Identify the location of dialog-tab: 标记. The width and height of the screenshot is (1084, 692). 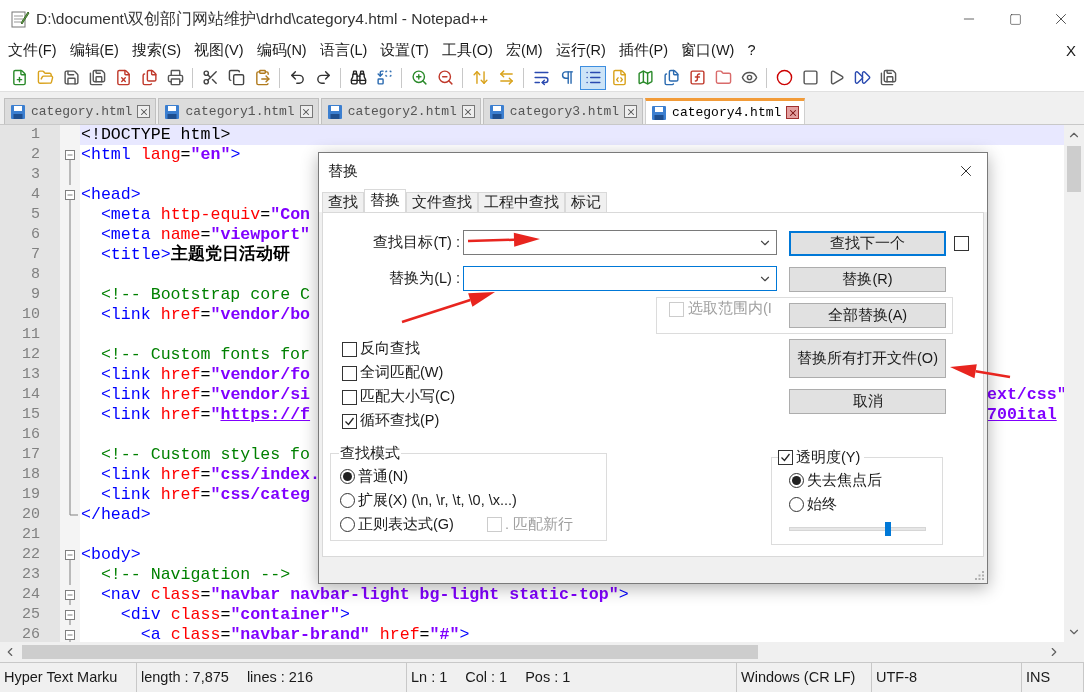
(586, 202).